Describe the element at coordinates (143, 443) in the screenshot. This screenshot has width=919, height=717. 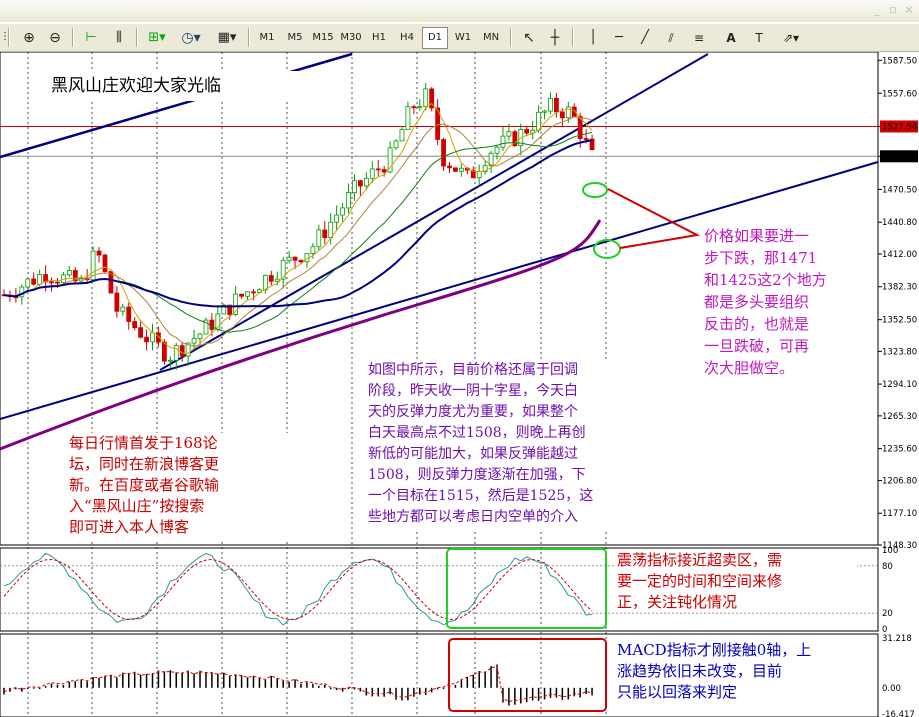
I see `note-line: 每日行情首发于168论` at that location.